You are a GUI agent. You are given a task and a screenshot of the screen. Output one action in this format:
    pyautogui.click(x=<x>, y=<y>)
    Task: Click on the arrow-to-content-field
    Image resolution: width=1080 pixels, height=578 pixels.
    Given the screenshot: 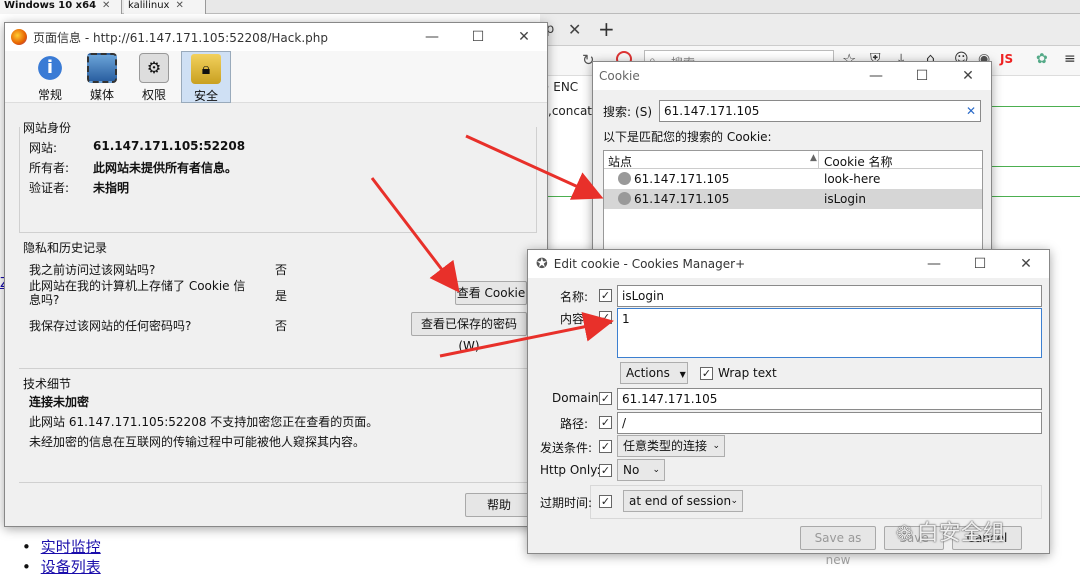 What is the action you would take?
    pyautogui.click(x=526, y=335)
    